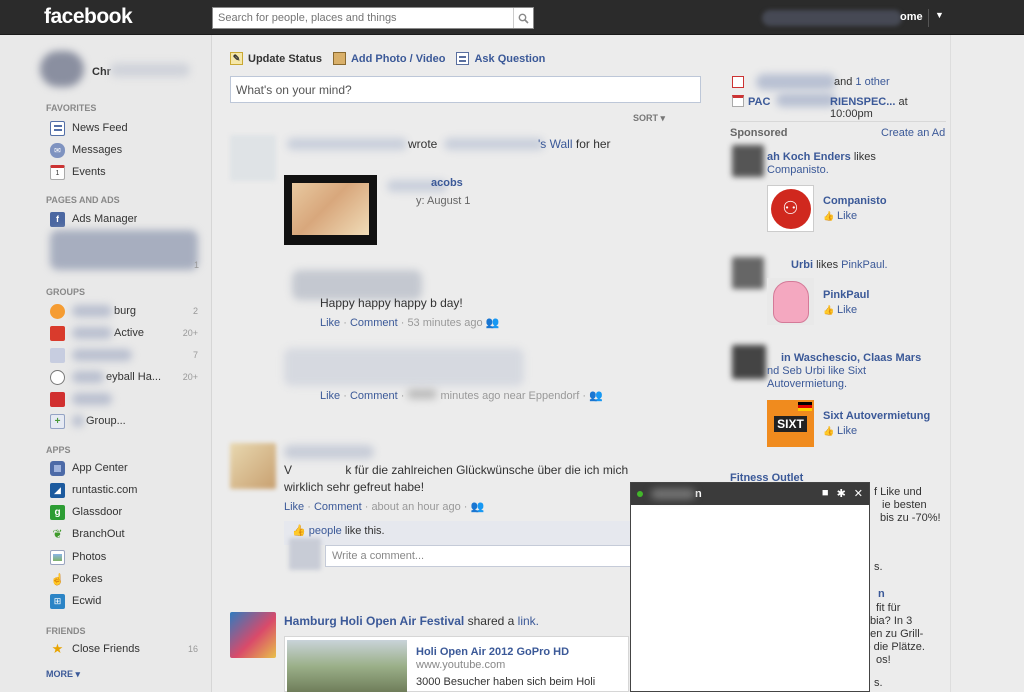 This screenshot has width=1024, height=692. I want to click on sidebar-more-link: MORE ▾, so click(63, 674).